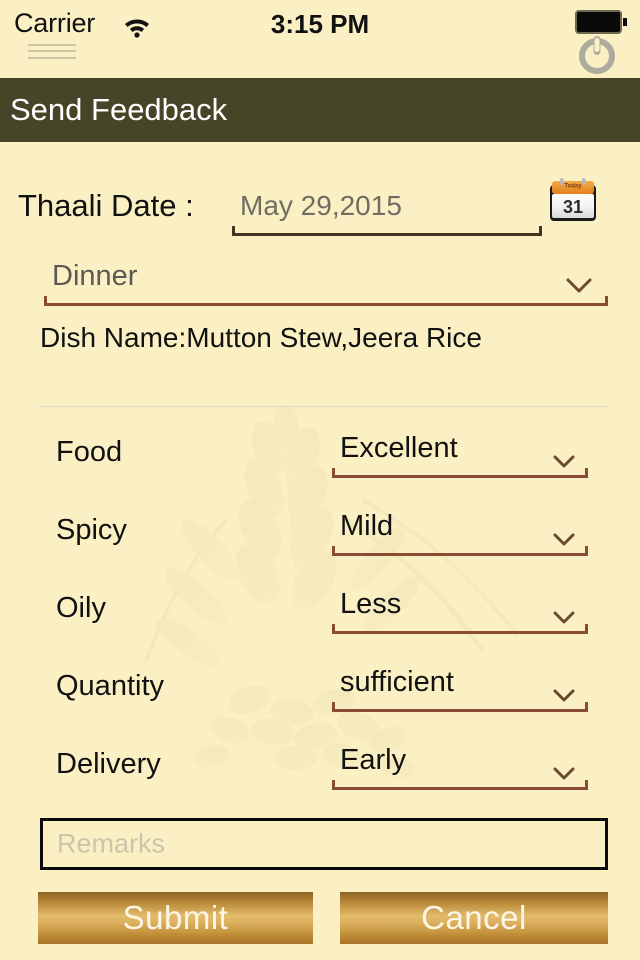 Image resolution: width=640 pixels, height=960 pixels. What do you see at coordinates (597, 54) in the screenshot?
I see `power-button-icon` at bounding box center [597, 54].